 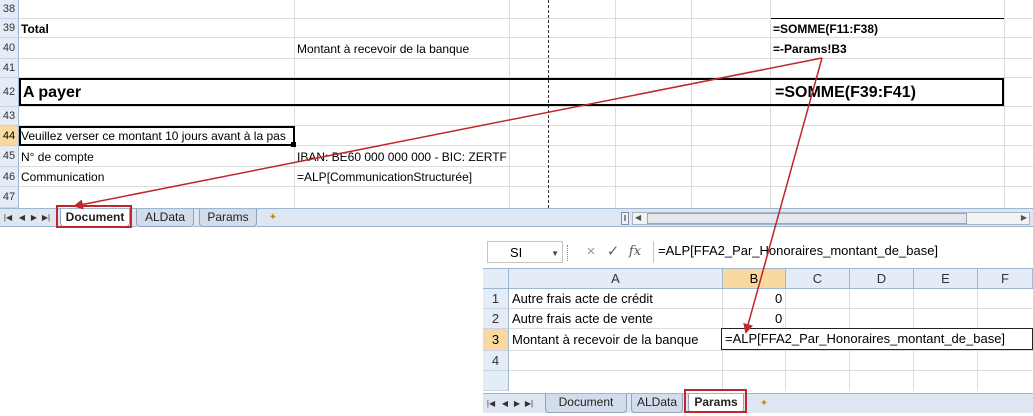 I want to click on cell-a2: Autre frais acte de vente, so click(x=582, y=318).